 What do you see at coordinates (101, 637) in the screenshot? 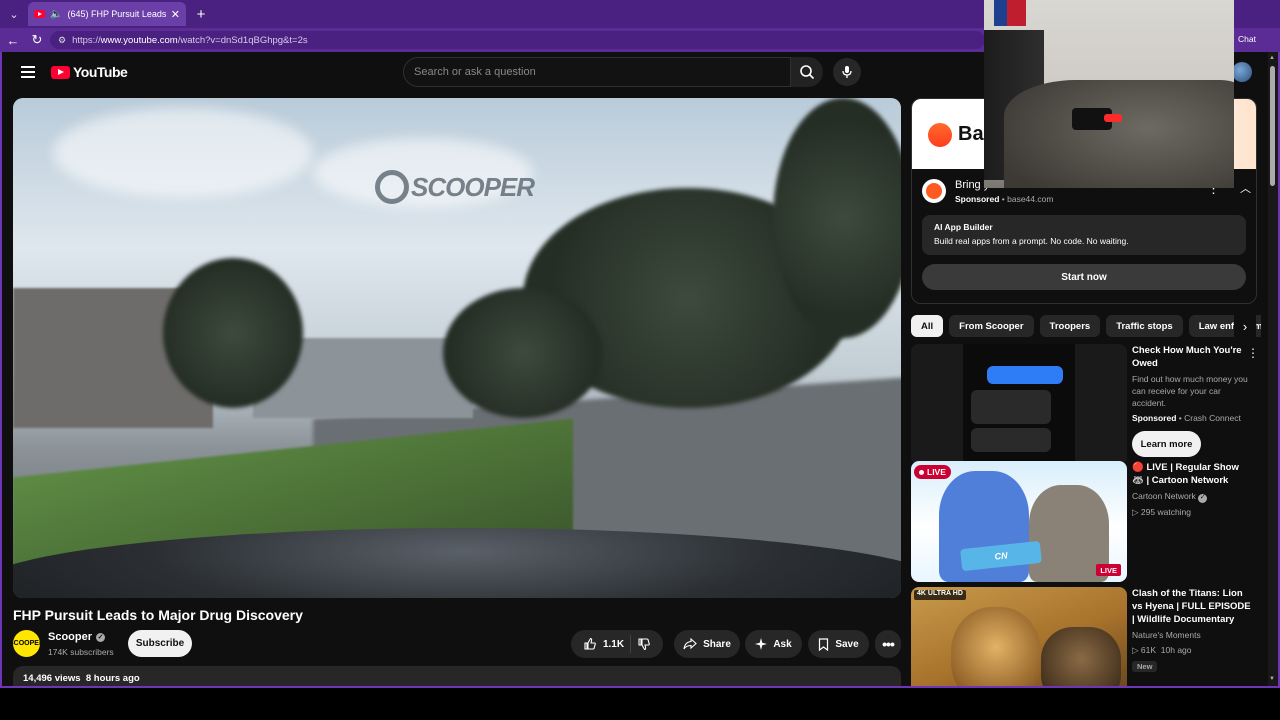
I see `verified-icon: ✓` at bounding box center [101, 637].